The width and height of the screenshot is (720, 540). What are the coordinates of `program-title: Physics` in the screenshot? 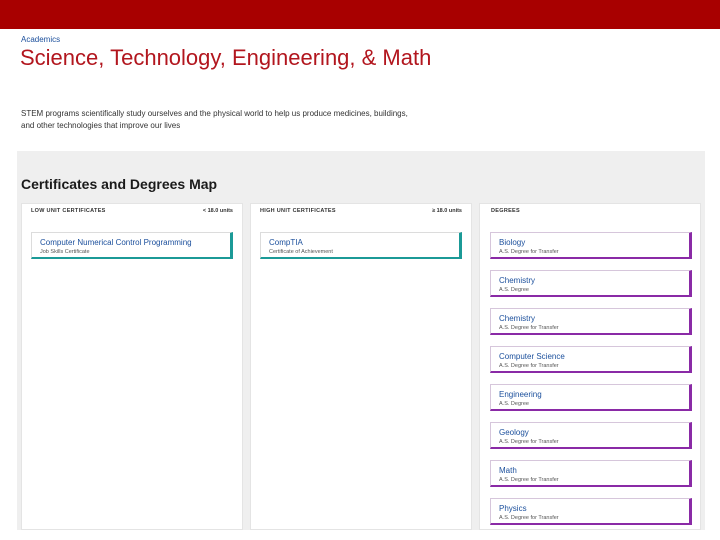 It's located at (513, 508).